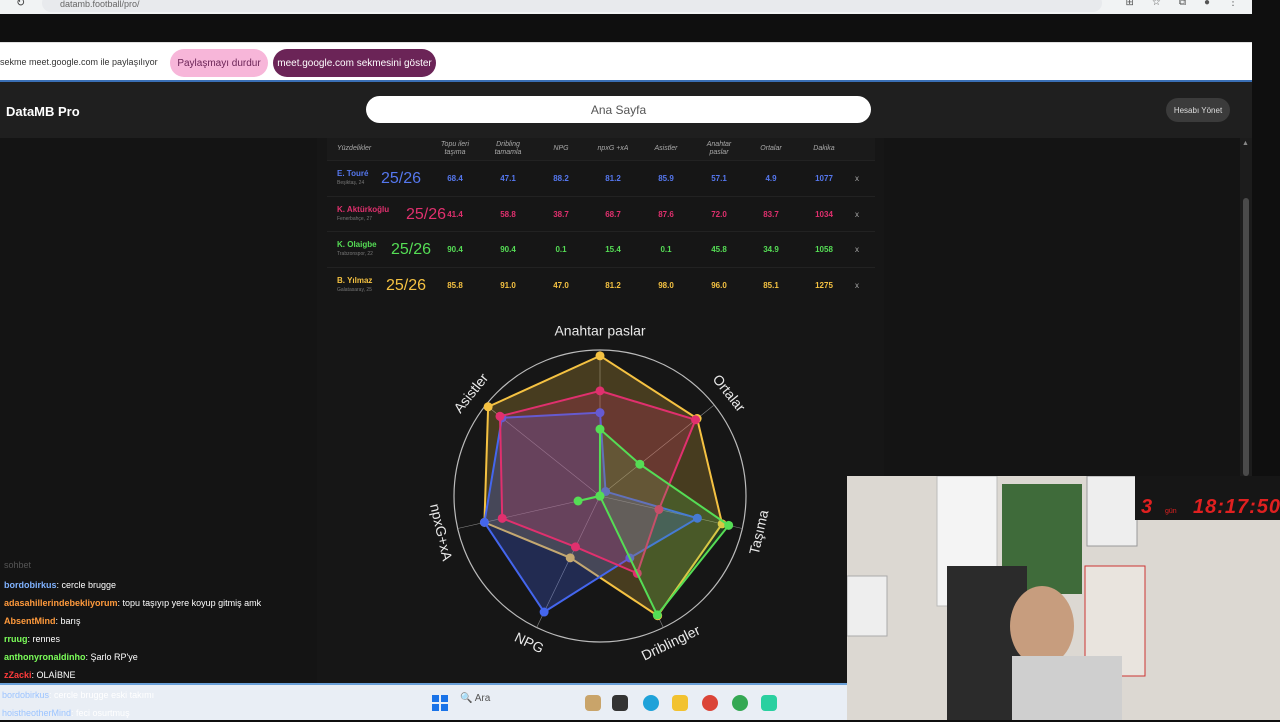 The width and height of the screenshot is (1280, 722). Describe the element at coordinates (30, 621) in the screenshot. I see `chat-username: AbsentMind` at that location.